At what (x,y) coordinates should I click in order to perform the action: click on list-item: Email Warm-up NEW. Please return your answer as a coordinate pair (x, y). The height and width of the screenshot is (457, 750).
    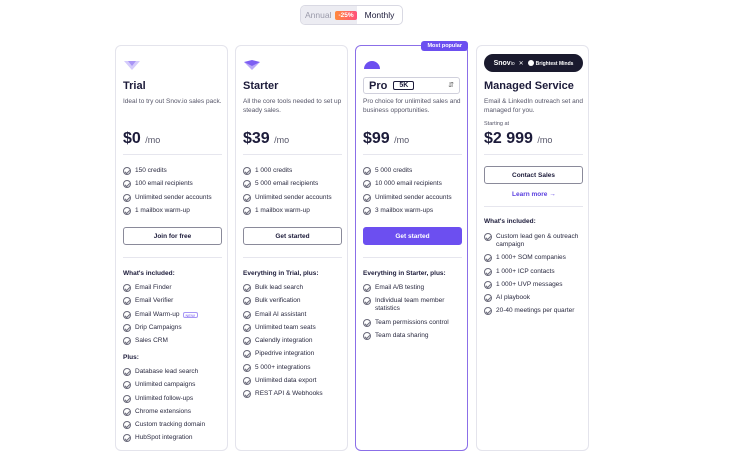
    Looking at the image, I should click on (174, 314).